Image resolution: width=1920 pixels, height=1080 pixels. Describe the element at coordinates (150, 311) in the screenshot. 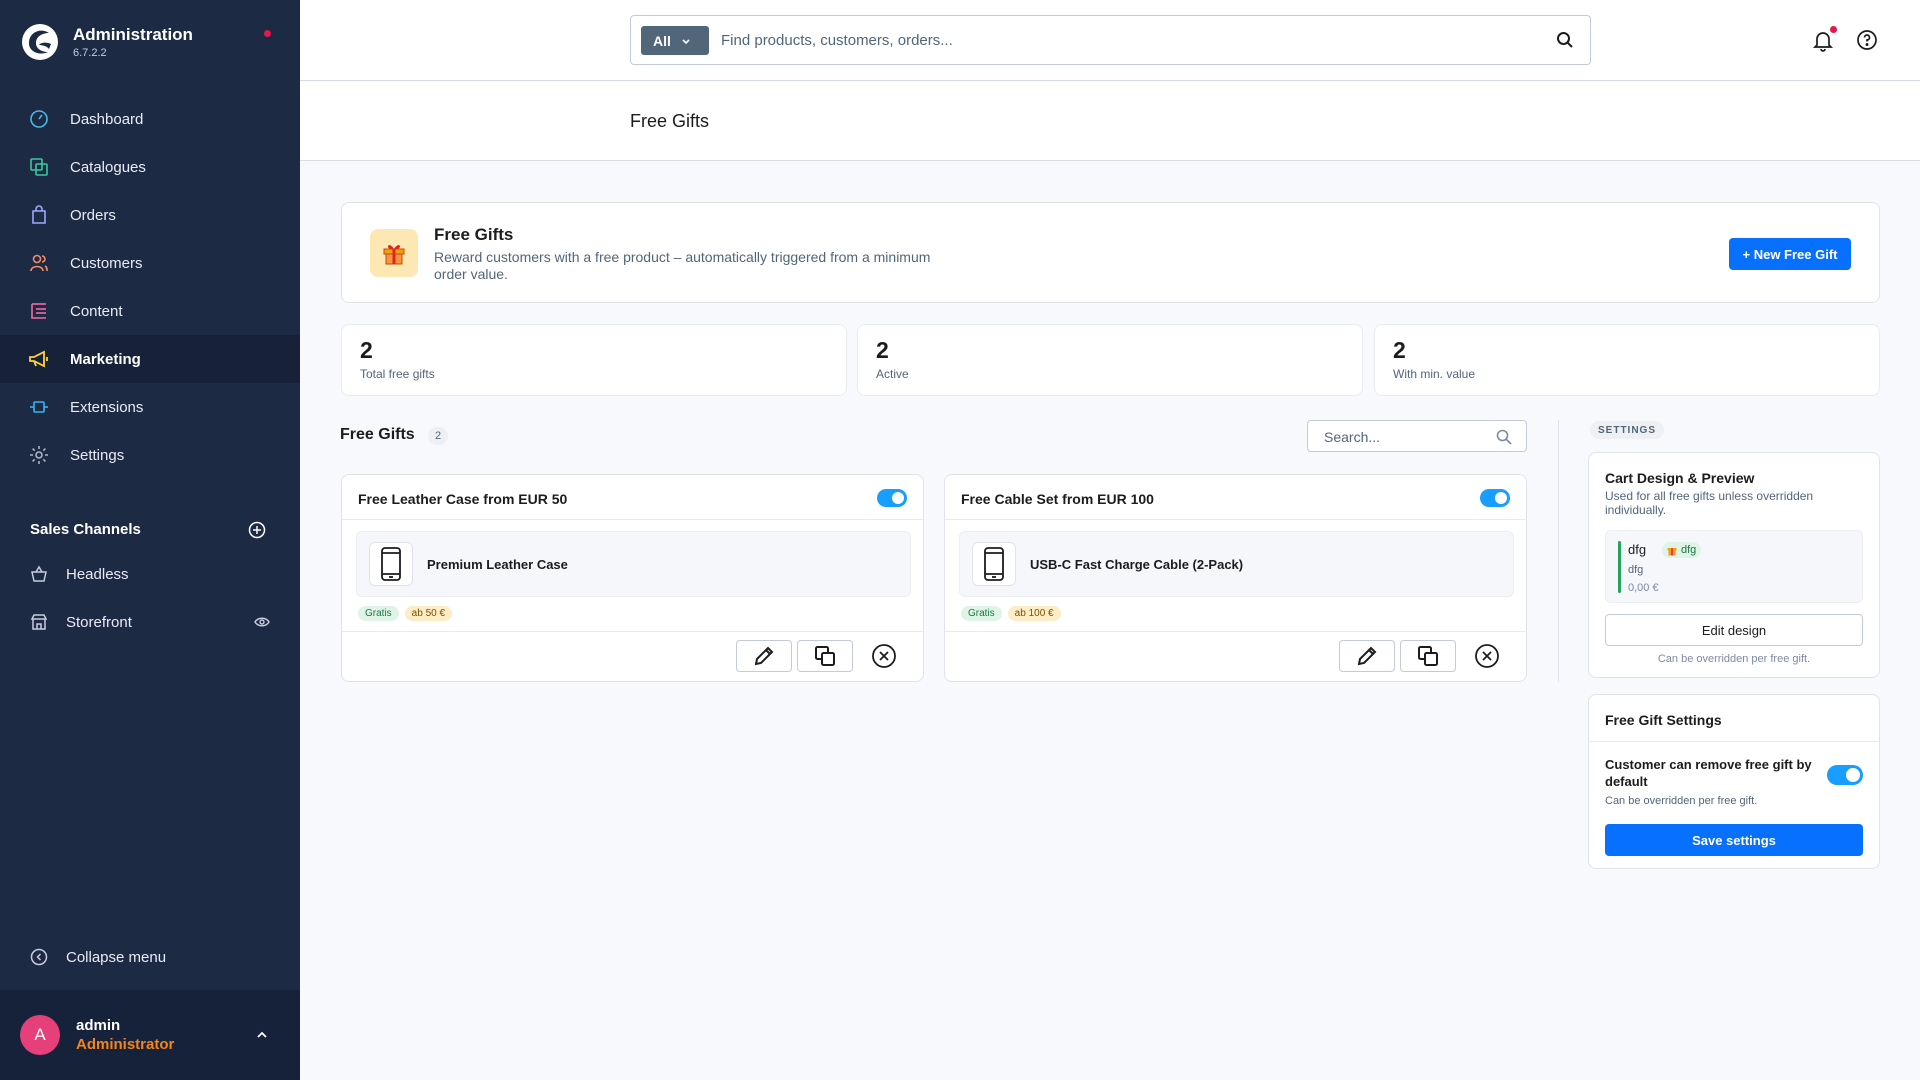

I see `nav-item-content: Content` at that location.